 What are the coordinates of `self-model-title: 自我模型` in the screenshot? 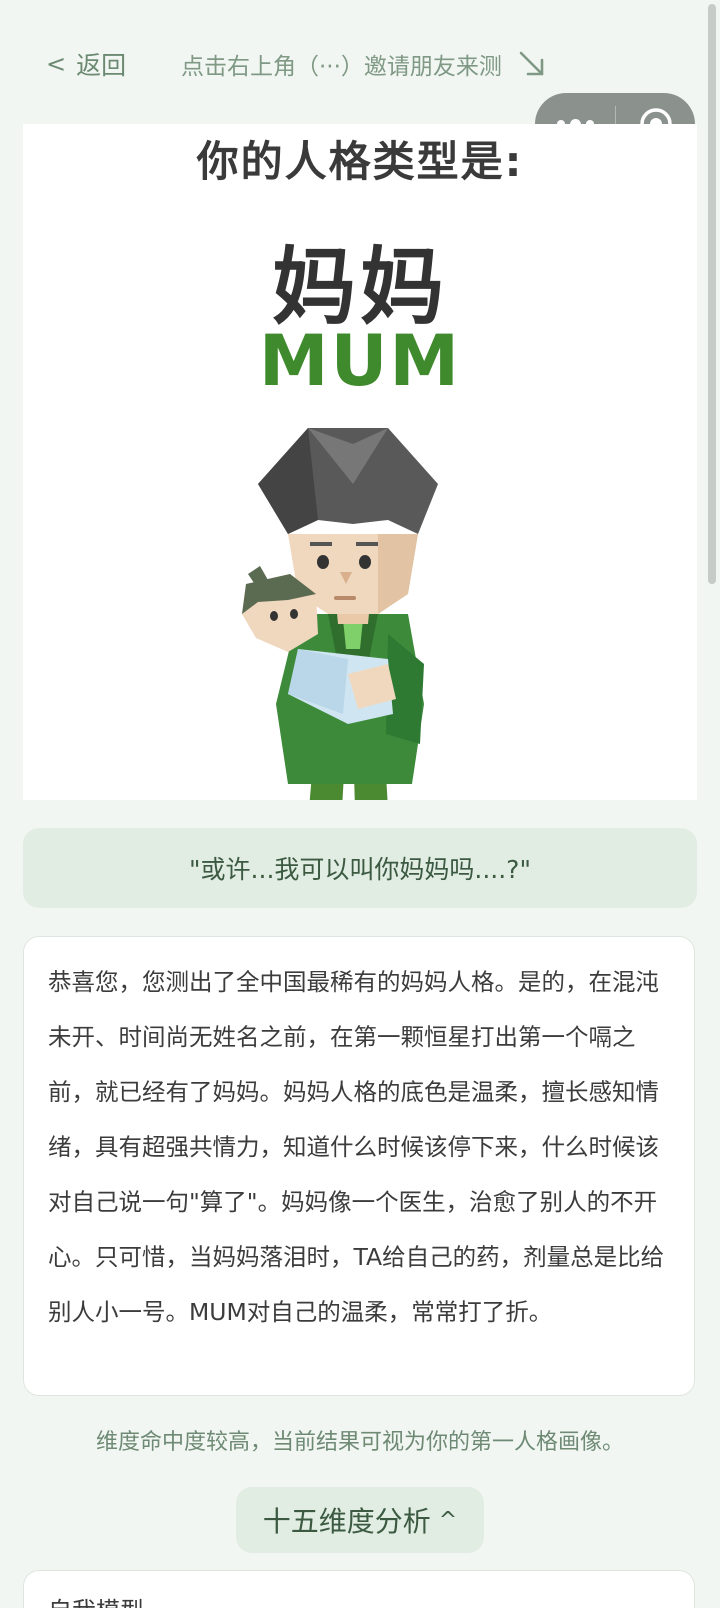 It's located at (359, 1599).